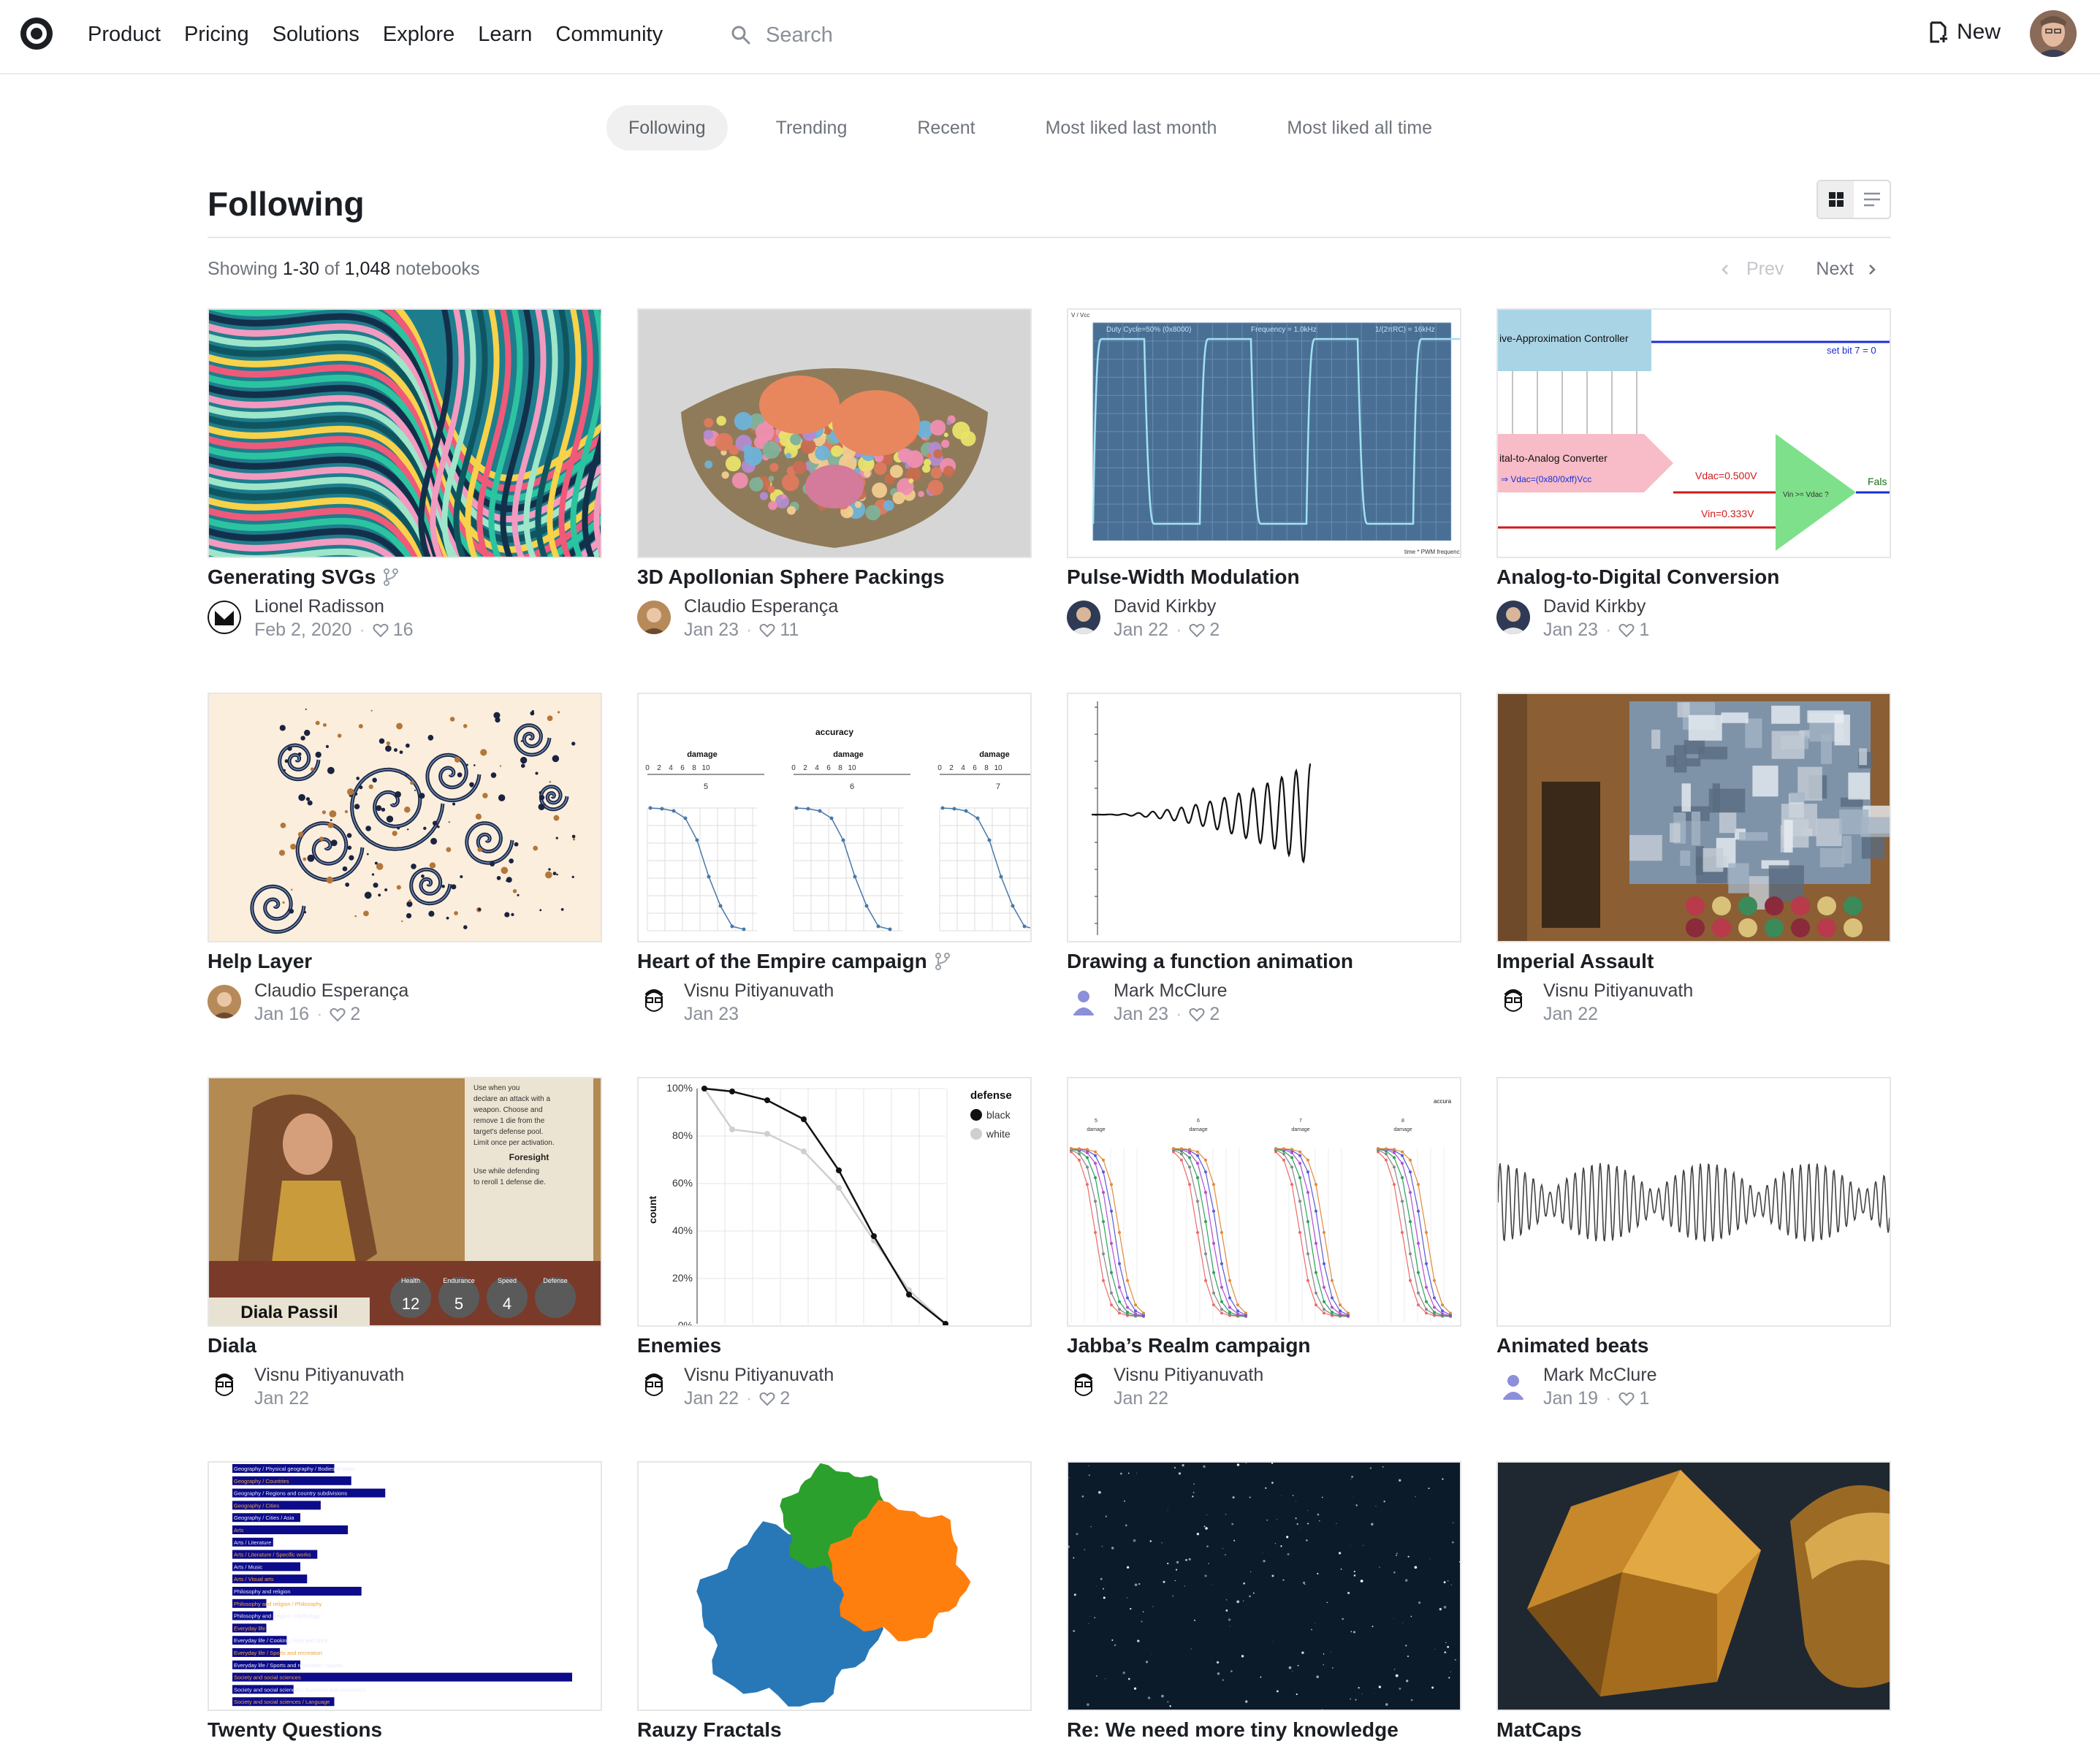  Describe the element at coordinates (812, 127) in the screenshot. I see `tab-trending: Trending` at that location.